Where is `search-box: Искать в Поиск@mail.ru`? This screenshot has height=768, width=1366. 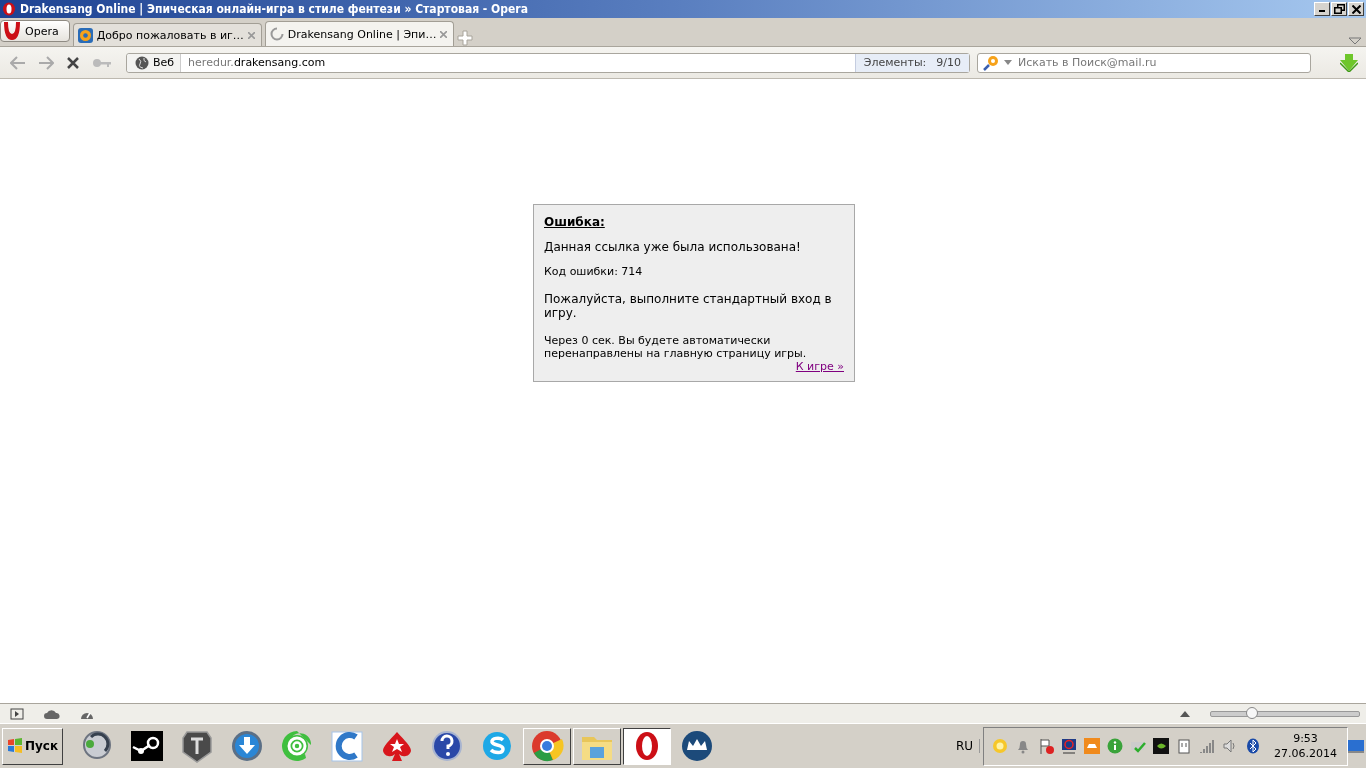 search-box: Искать в Поиск@mail.ru is located at coordinates (1144, 62).